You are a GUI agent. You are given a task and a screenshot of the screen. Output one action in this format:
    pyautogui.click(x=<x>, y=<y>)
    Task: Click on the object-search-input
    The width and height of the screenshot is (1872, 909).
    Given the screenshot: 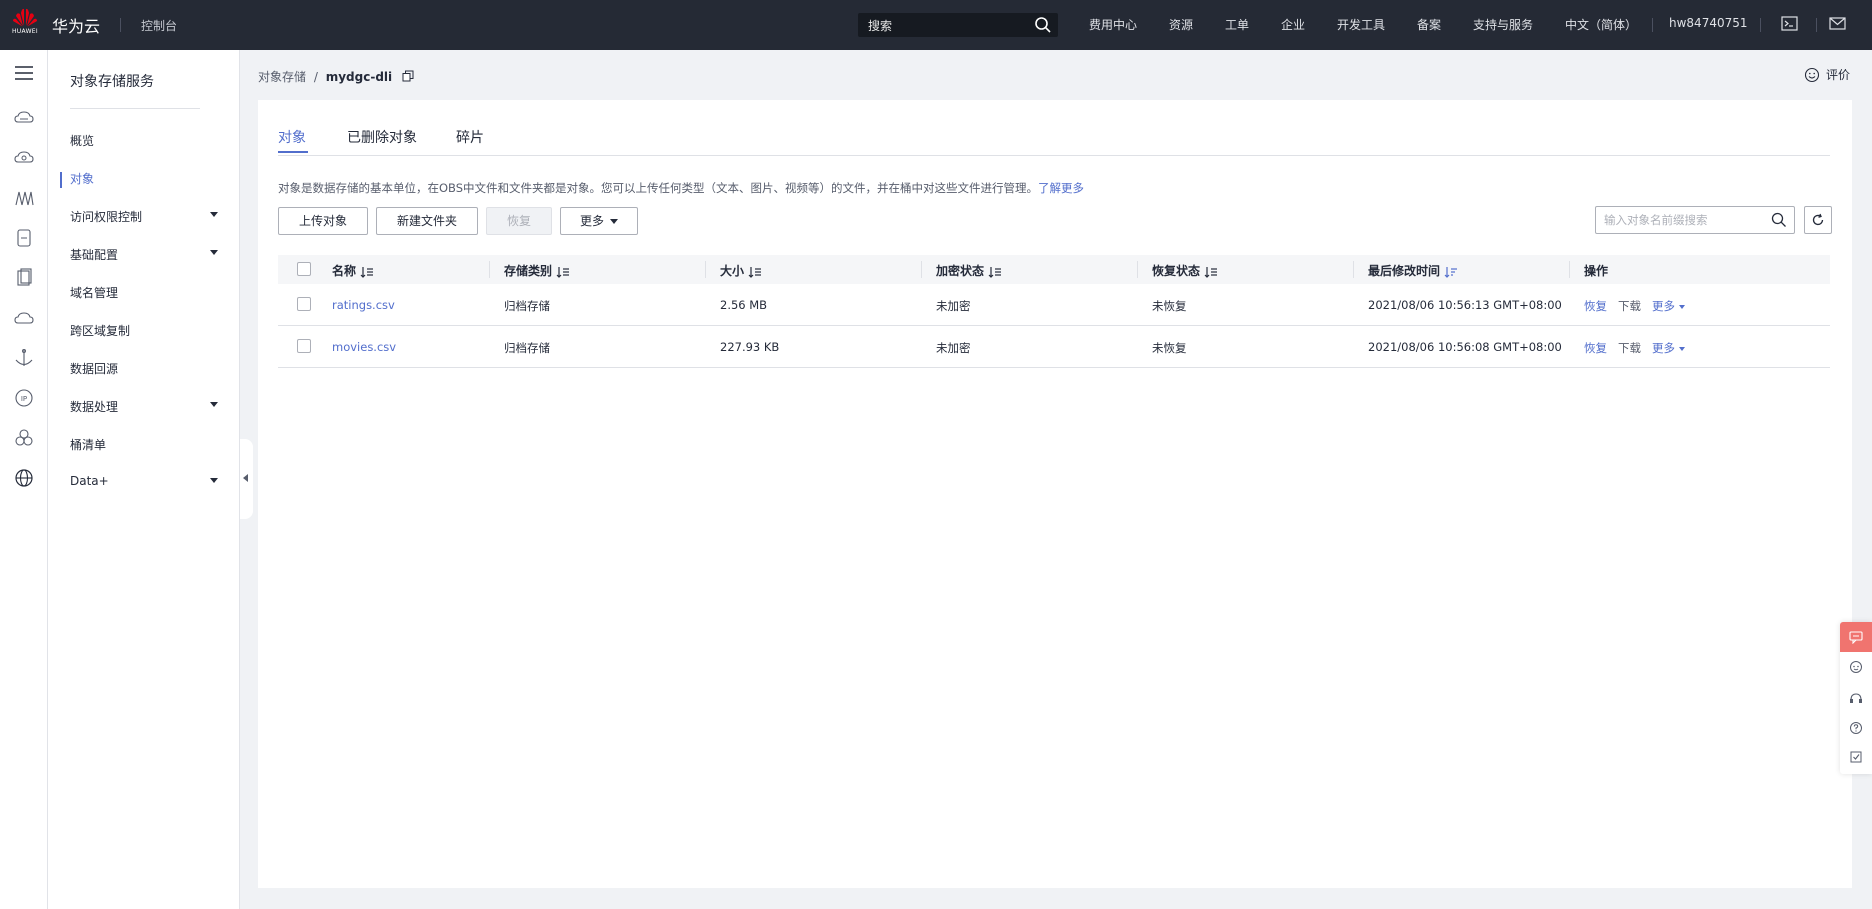 What is the action you would take?
    pyautogui.click(x=1684, y=220)
    